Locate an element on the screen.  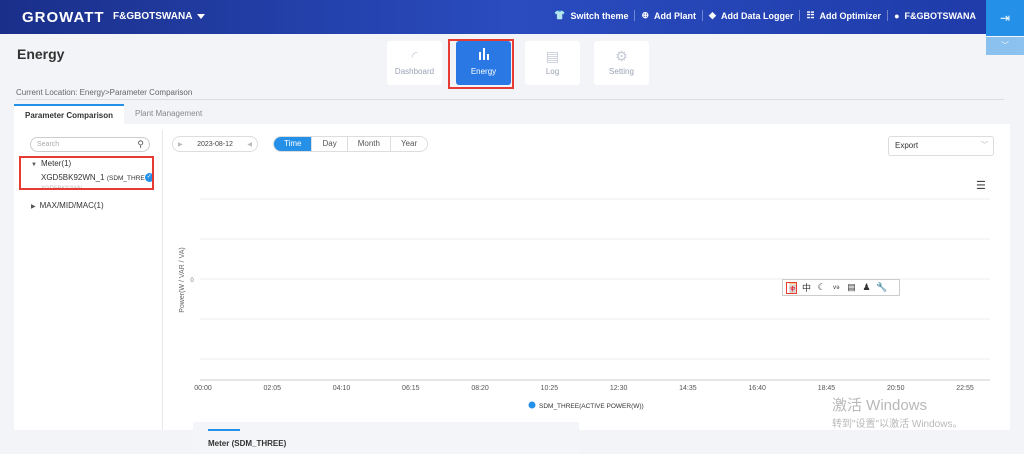
section-accent is located at coordinates (224, 430).